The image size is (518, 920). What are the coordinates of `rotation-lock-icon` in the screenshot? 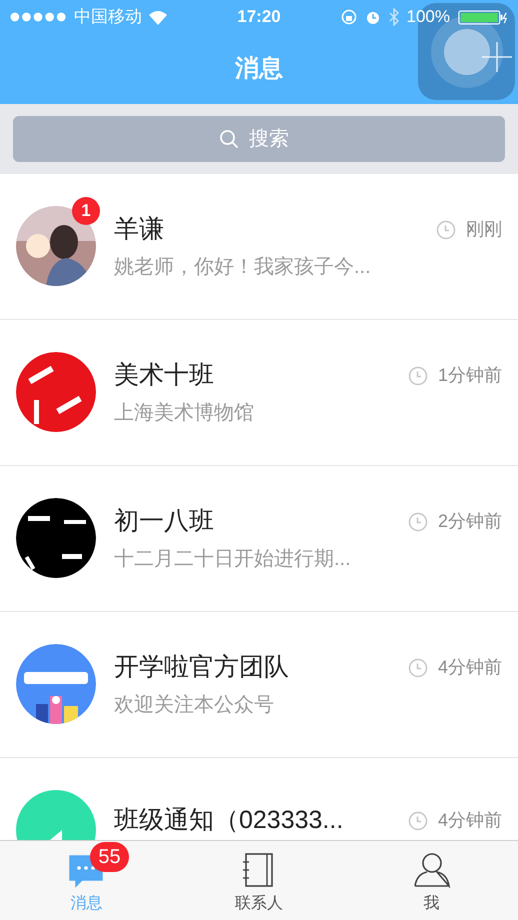 It's located at (348, 17).